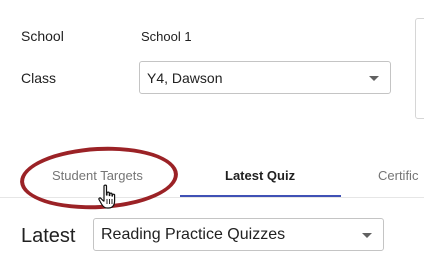  I want to click on school-label: School, so click(42, 36).